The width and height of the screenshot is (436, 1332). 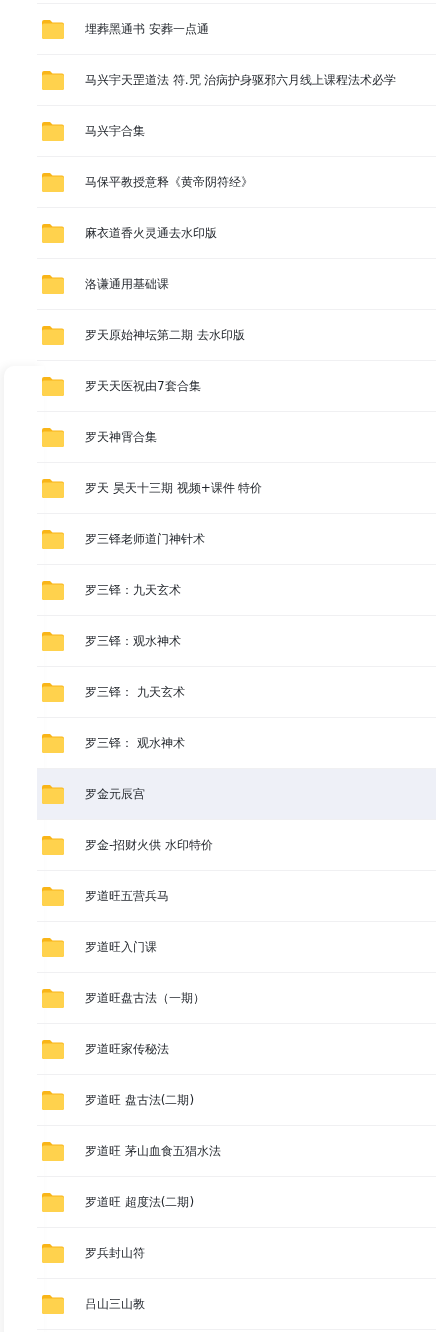 I want to click on folder-name: 罗道旺 茅山血食五猖水法, so click(x=153, y=1151).